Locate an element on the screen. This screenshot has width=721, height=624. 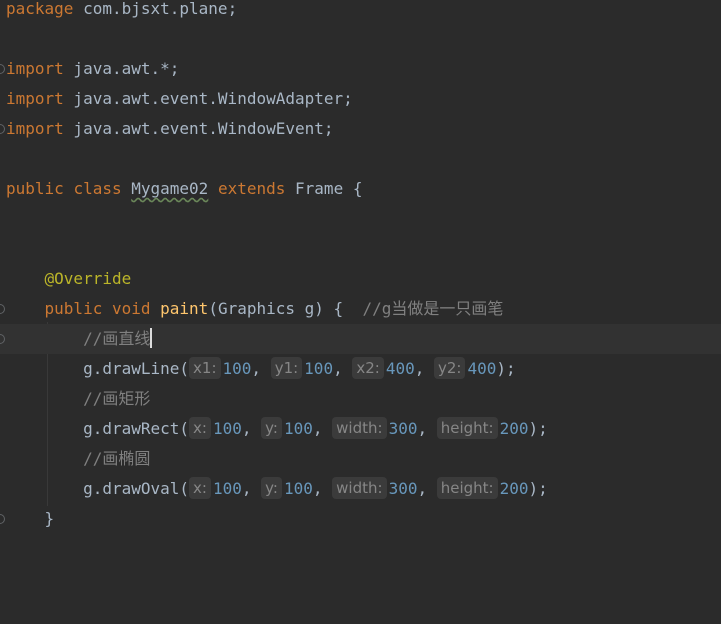
code-line-class: public class Mygame02 extends Frame { is located at coordinates (360, 189).